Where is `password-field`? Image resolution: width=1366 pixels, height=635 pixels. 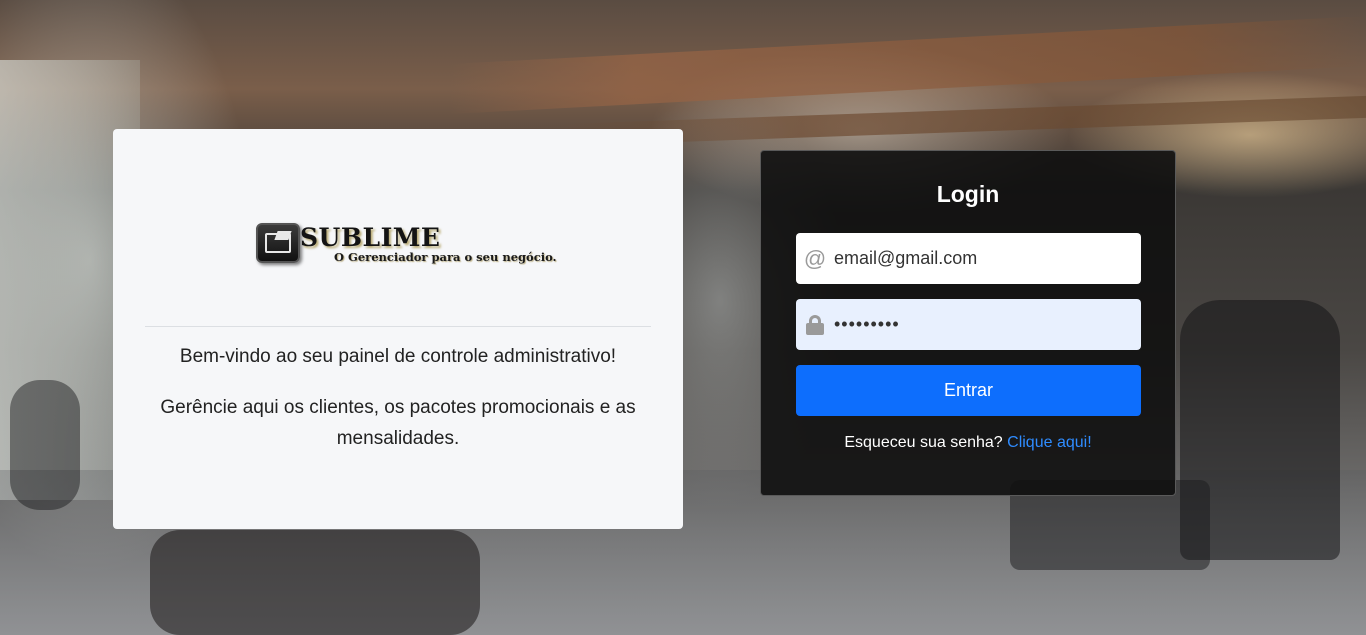 password-field is located at coordinates (987, 324).